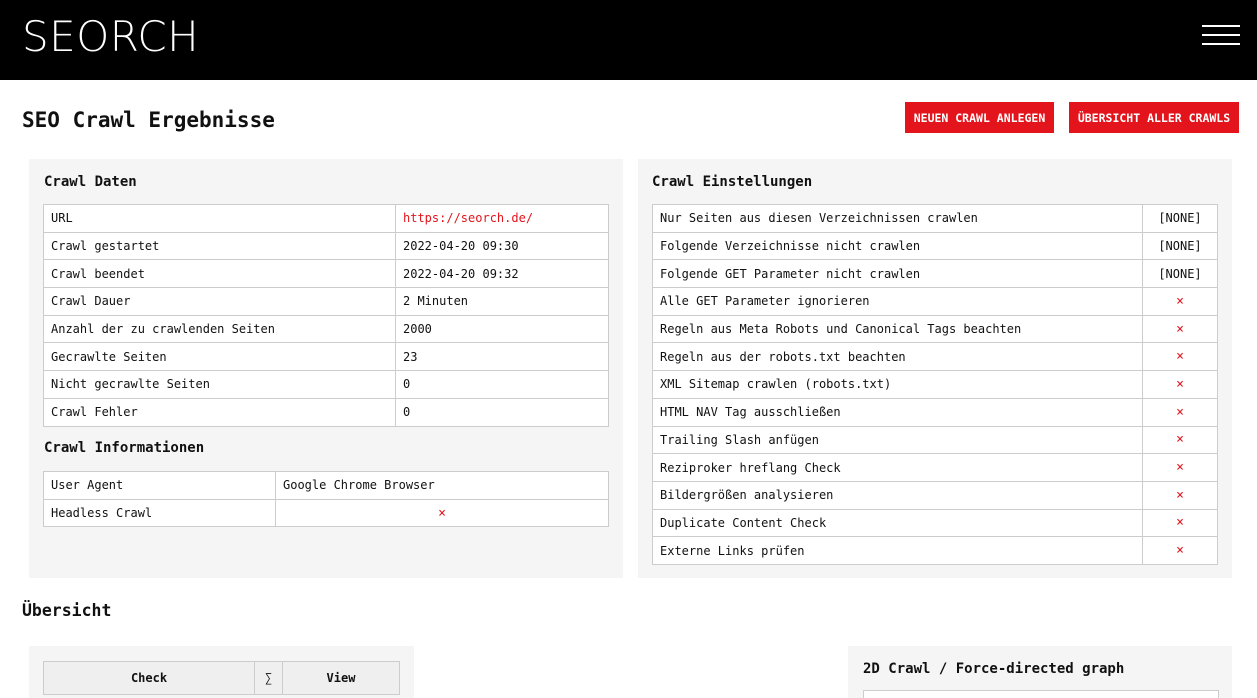 Image resolution: width=1257 pixels, height=698 pixels. What do you see at coordinates (897, 495) in the screenshot?
I see `setting-label: Bildergrößen analysieren` at bounding box center [897, 495].